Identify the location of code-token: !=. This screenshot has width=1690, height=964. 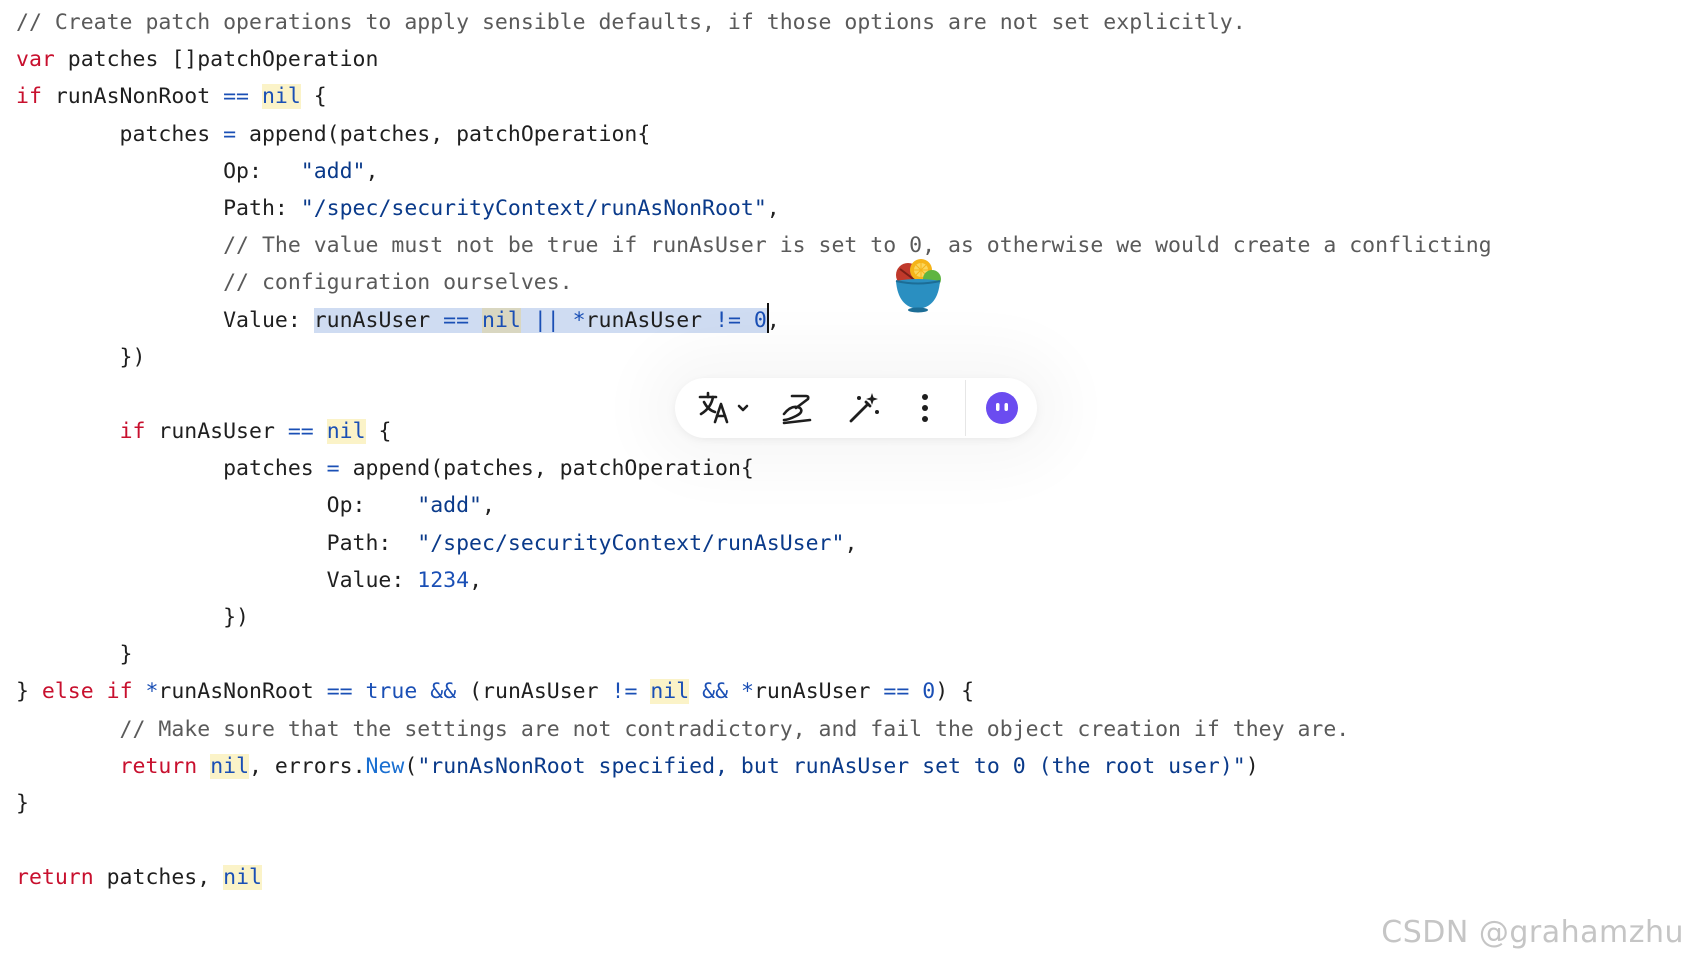
(624, 692).